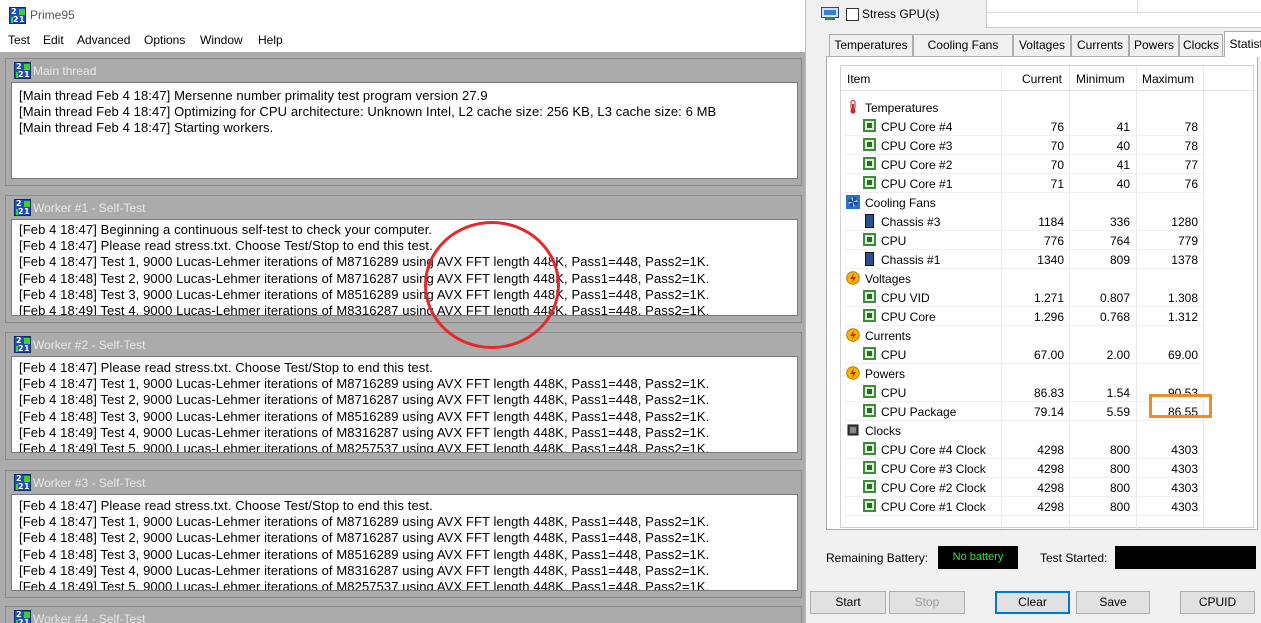 The height and width of the screenshot is (623, 1261). I want to click on tab-temperatures: Temperatures, so click(871, 45).